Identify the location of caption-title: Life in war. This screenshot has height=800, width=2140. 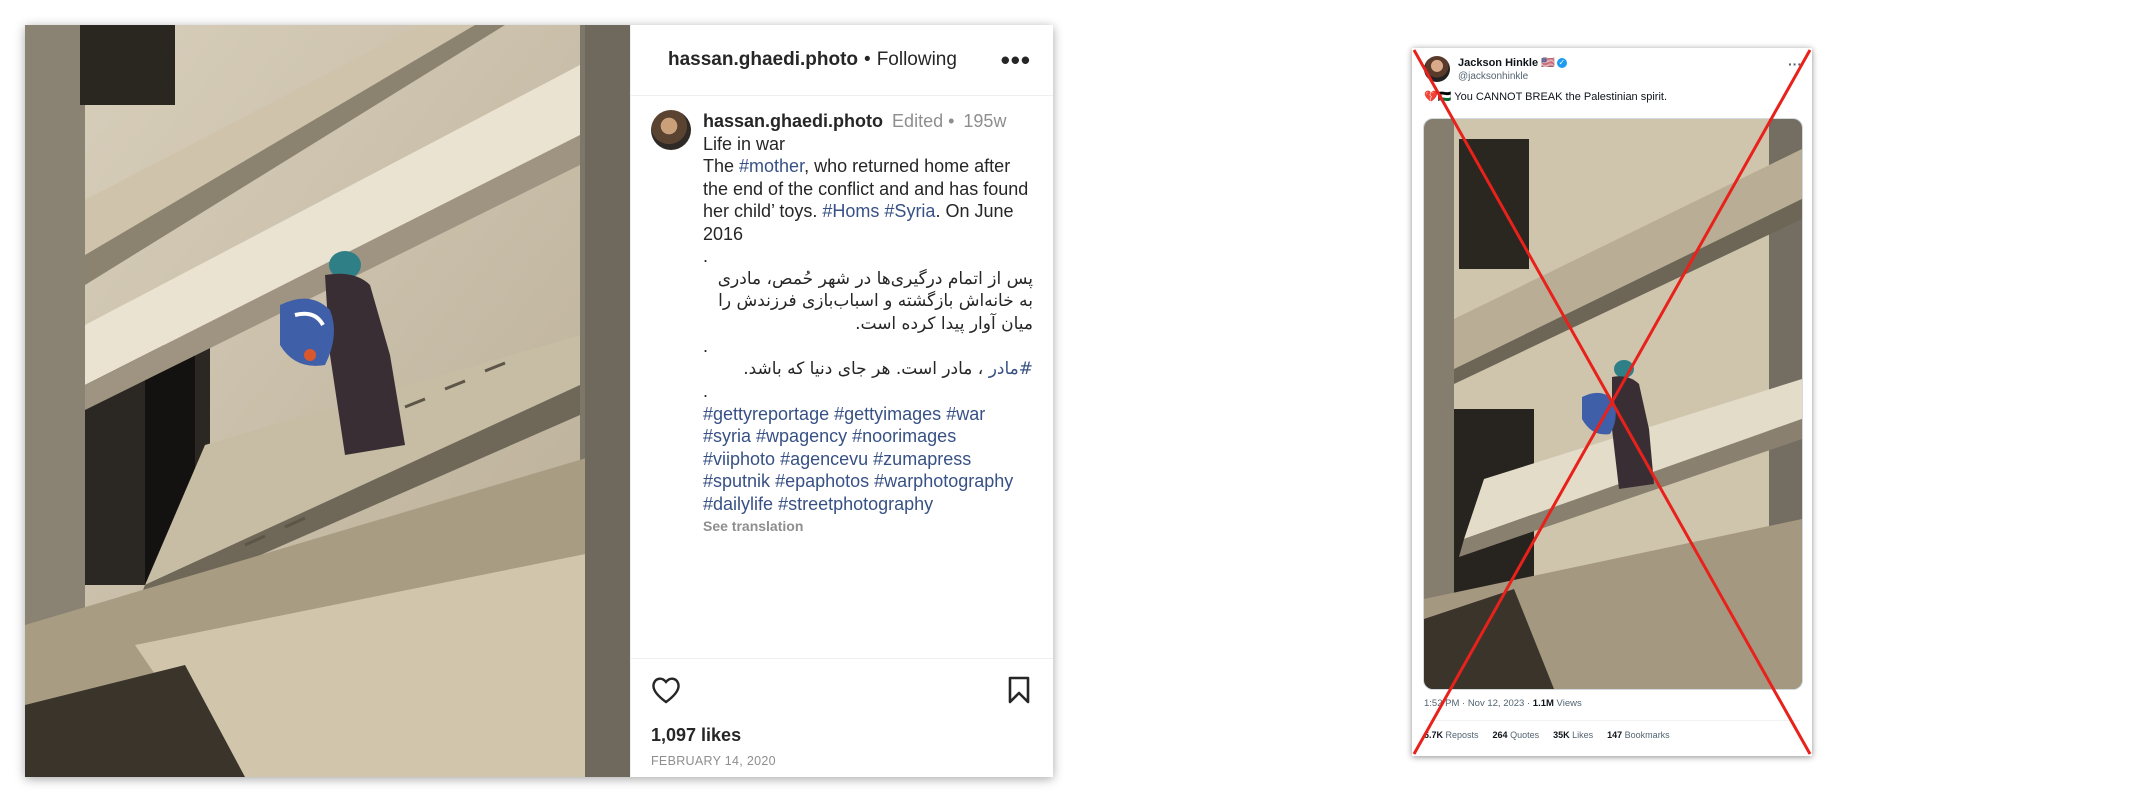
(744, 143).